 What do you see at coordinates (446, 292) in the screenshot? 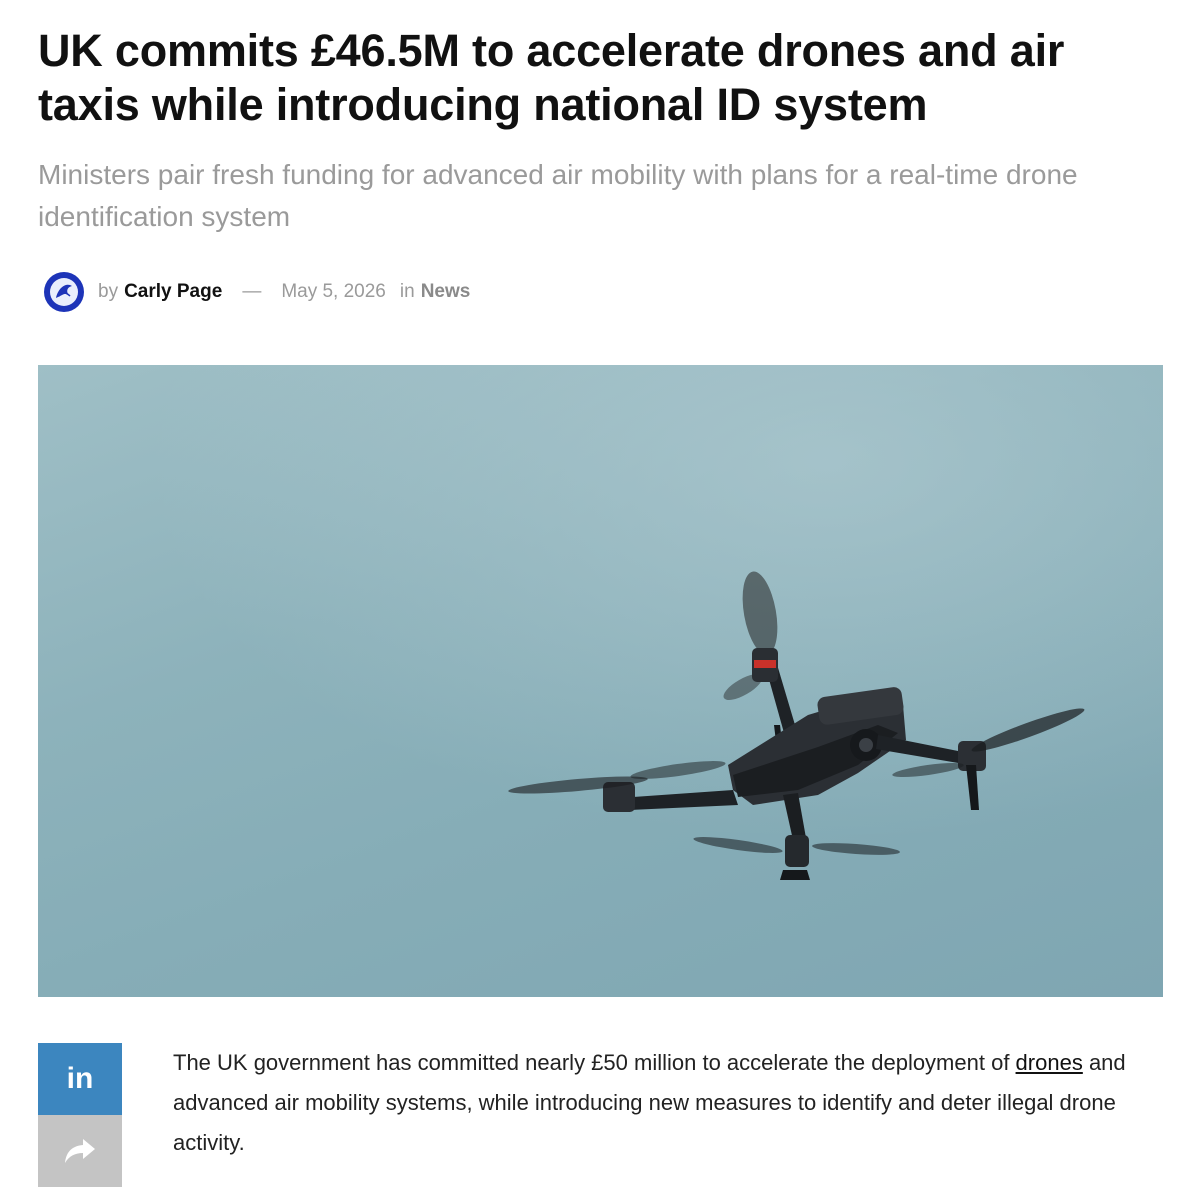
I see `category-link: News` at bounding box center [446, 292].